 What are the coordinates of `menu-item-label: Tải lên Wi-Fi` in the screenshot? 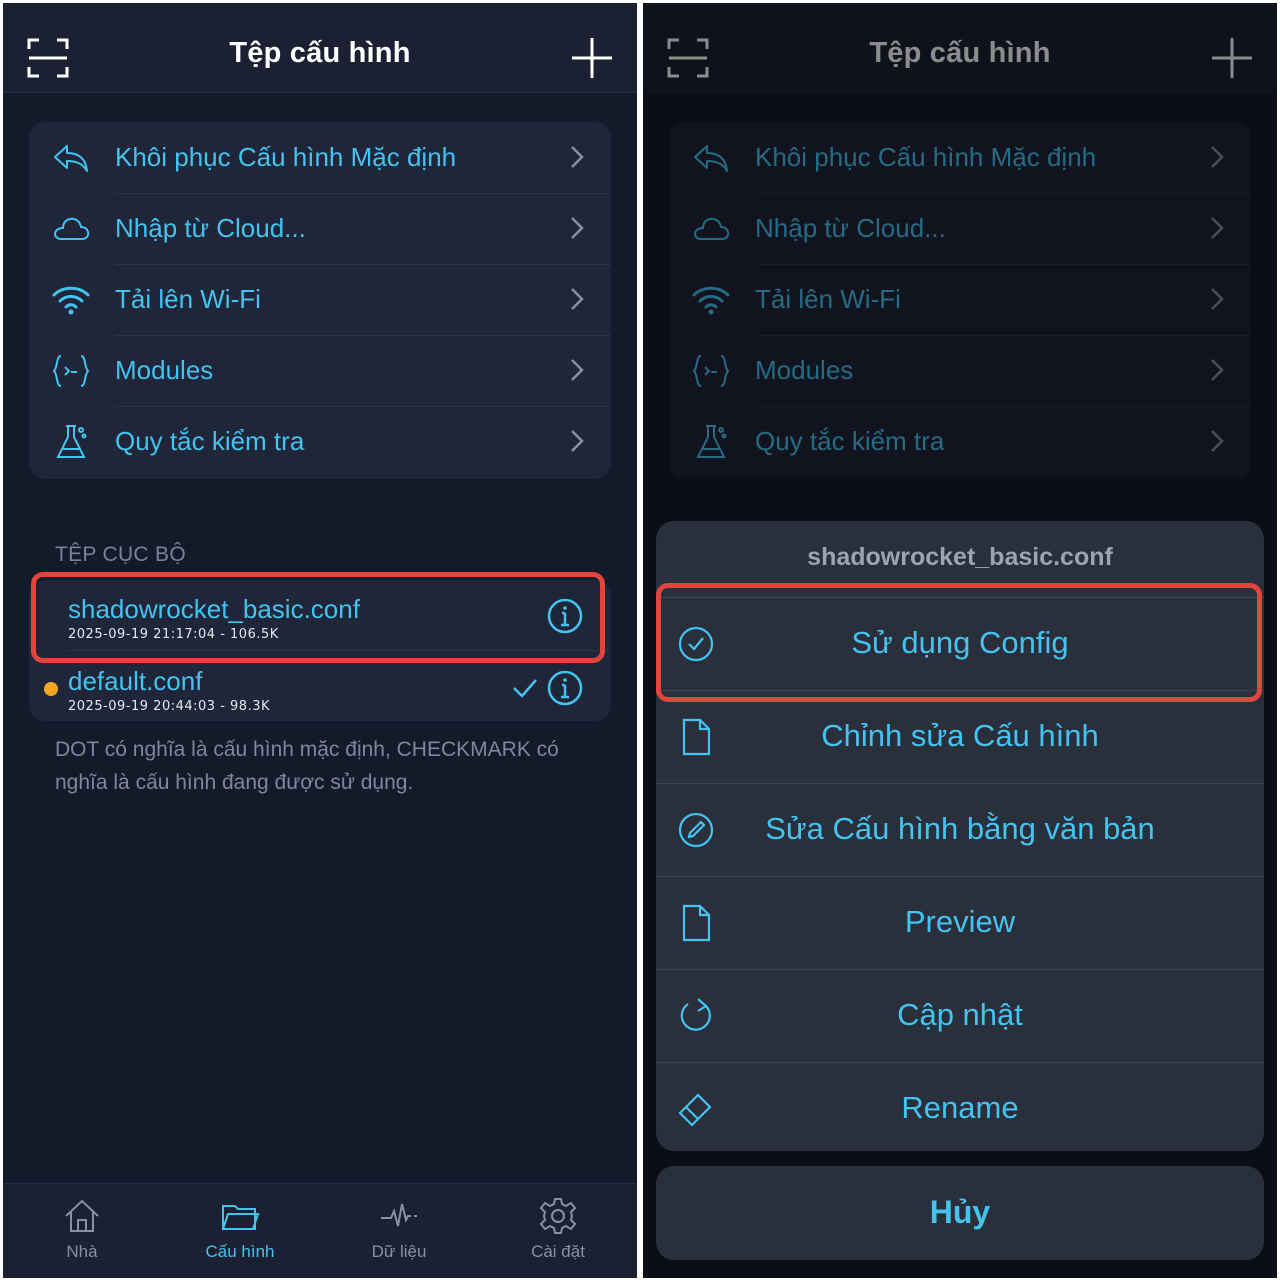 It's located at (188, 299).